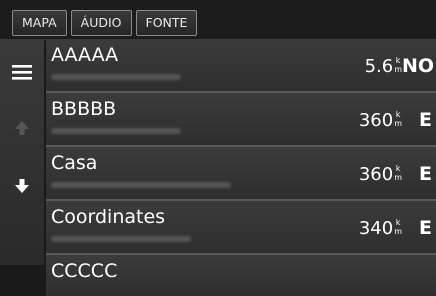 This screenshot has height=296, width=436. I want to click on scroll-up-button, so click(22, 128).